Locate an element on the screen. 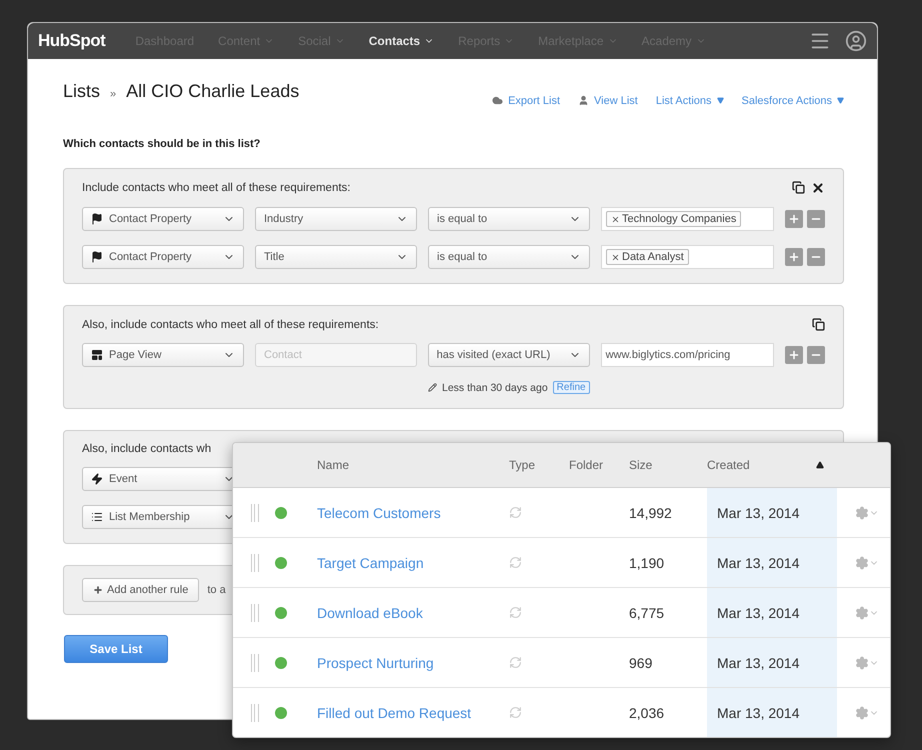 The height and width of the screenshot is (750, 922). list-name-link: Telecom Customers is located at coordinates (413, 512).